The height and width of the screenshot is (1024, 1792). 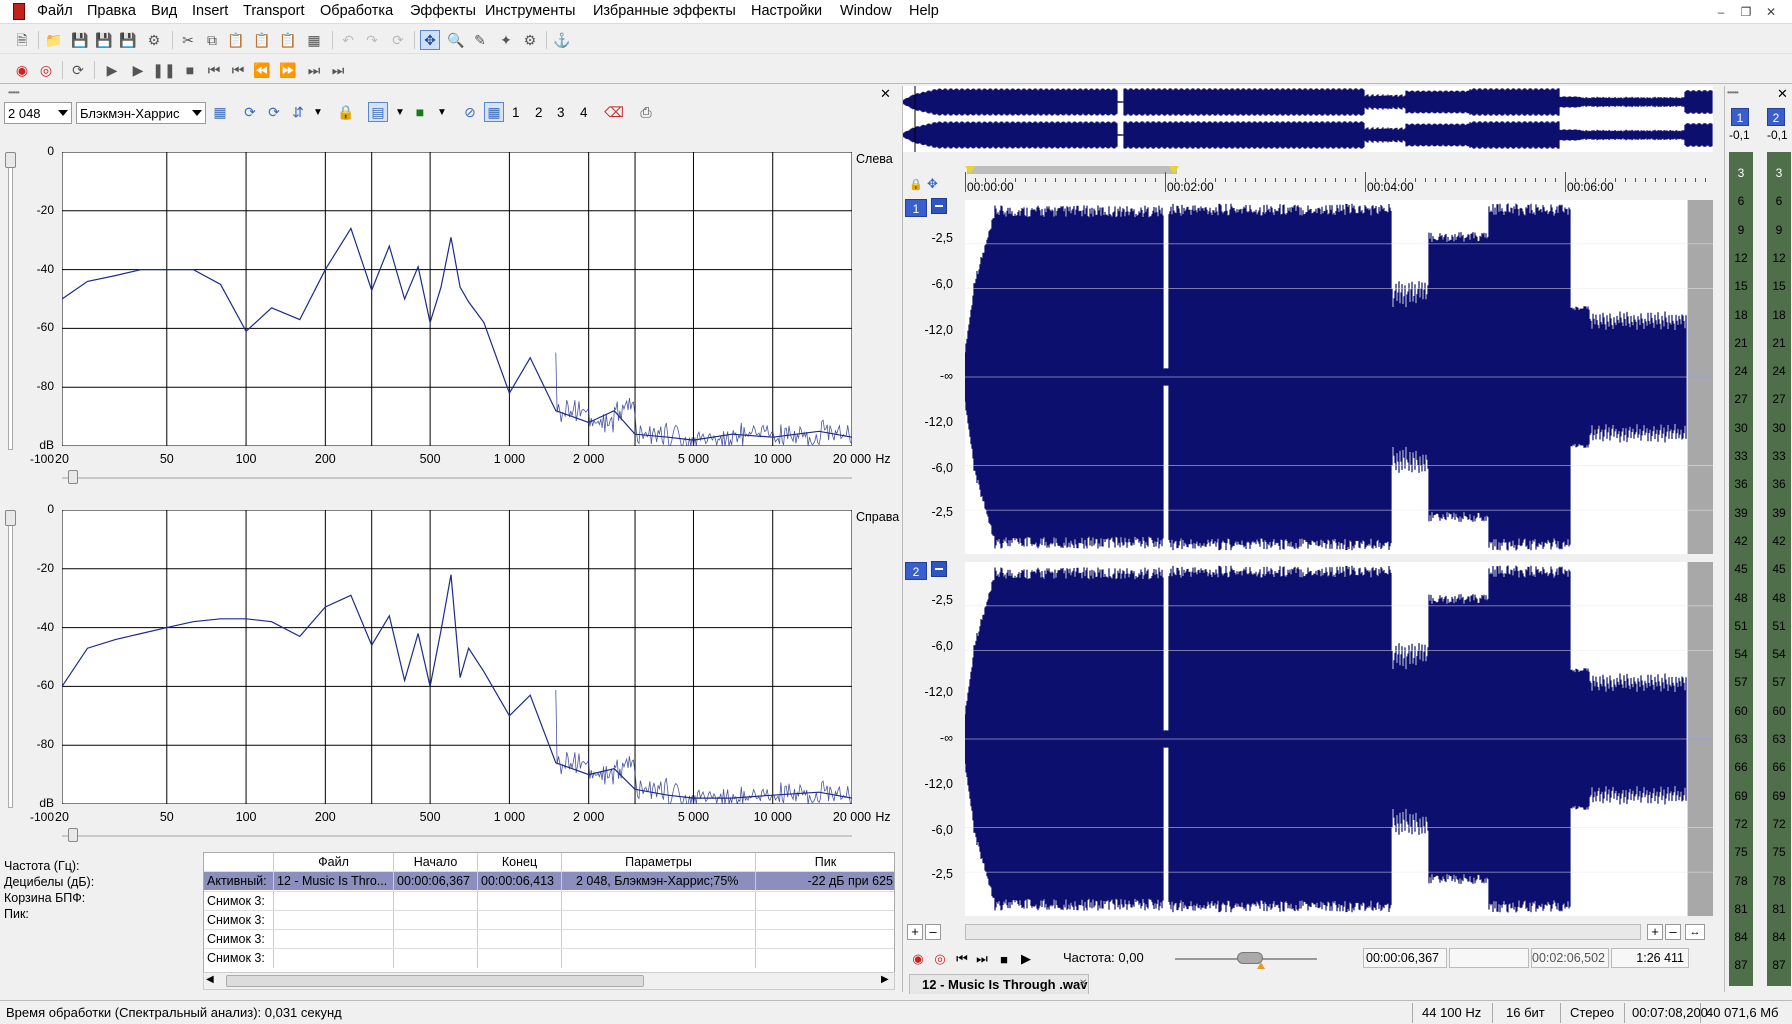 What do you see at coordinates (104, 40) in the screenshot?
I see `save-as-icon: 💾` at bounding box center [104, 40].